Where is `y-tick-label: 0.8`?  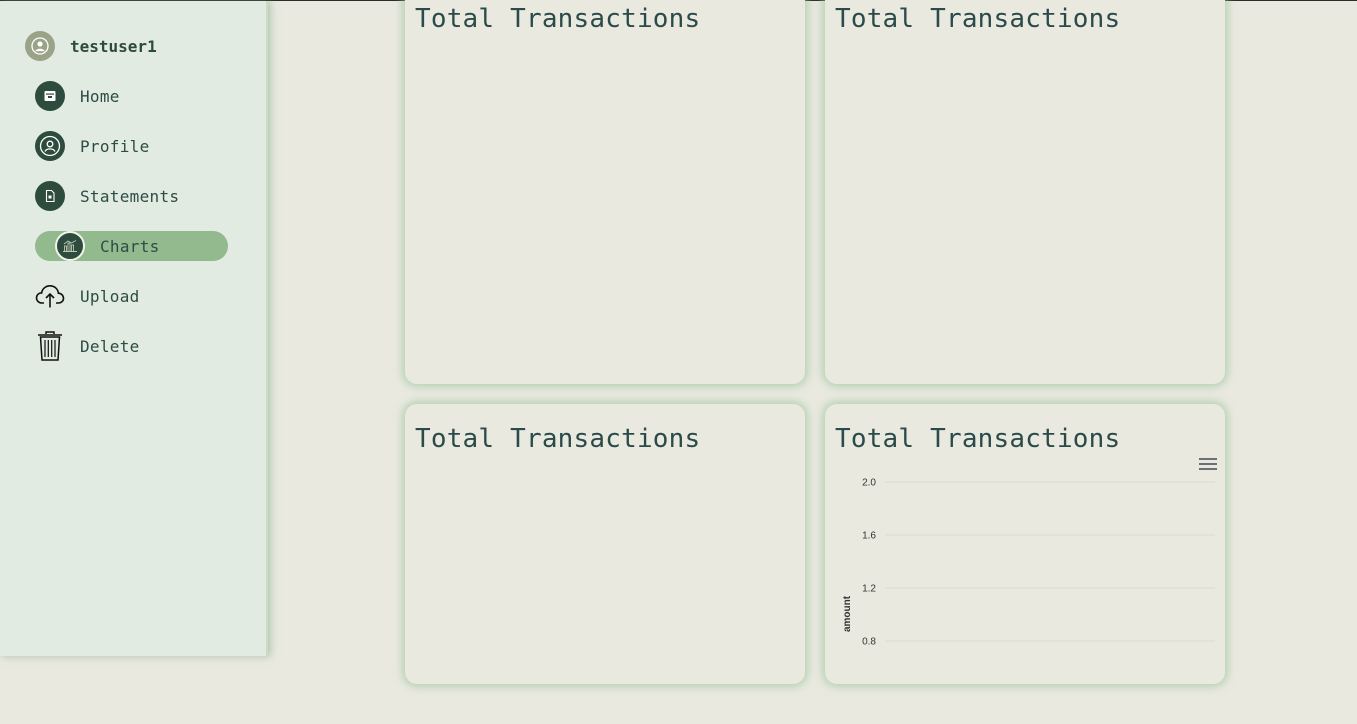
y-tick-label: 0.8 is located at coordinates (869, 642).